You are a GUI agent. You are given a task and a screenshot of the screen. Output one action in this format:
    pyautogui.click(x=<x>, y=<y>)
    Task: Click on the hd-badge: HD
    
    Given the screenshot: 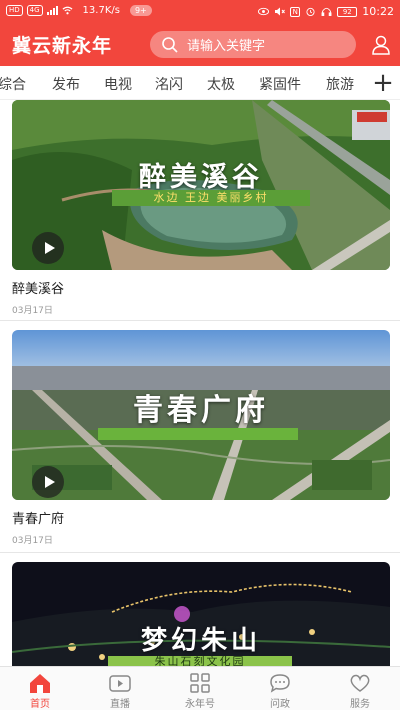 What is the action you would take?
    pyautogui.click(x=14, y=10)
    